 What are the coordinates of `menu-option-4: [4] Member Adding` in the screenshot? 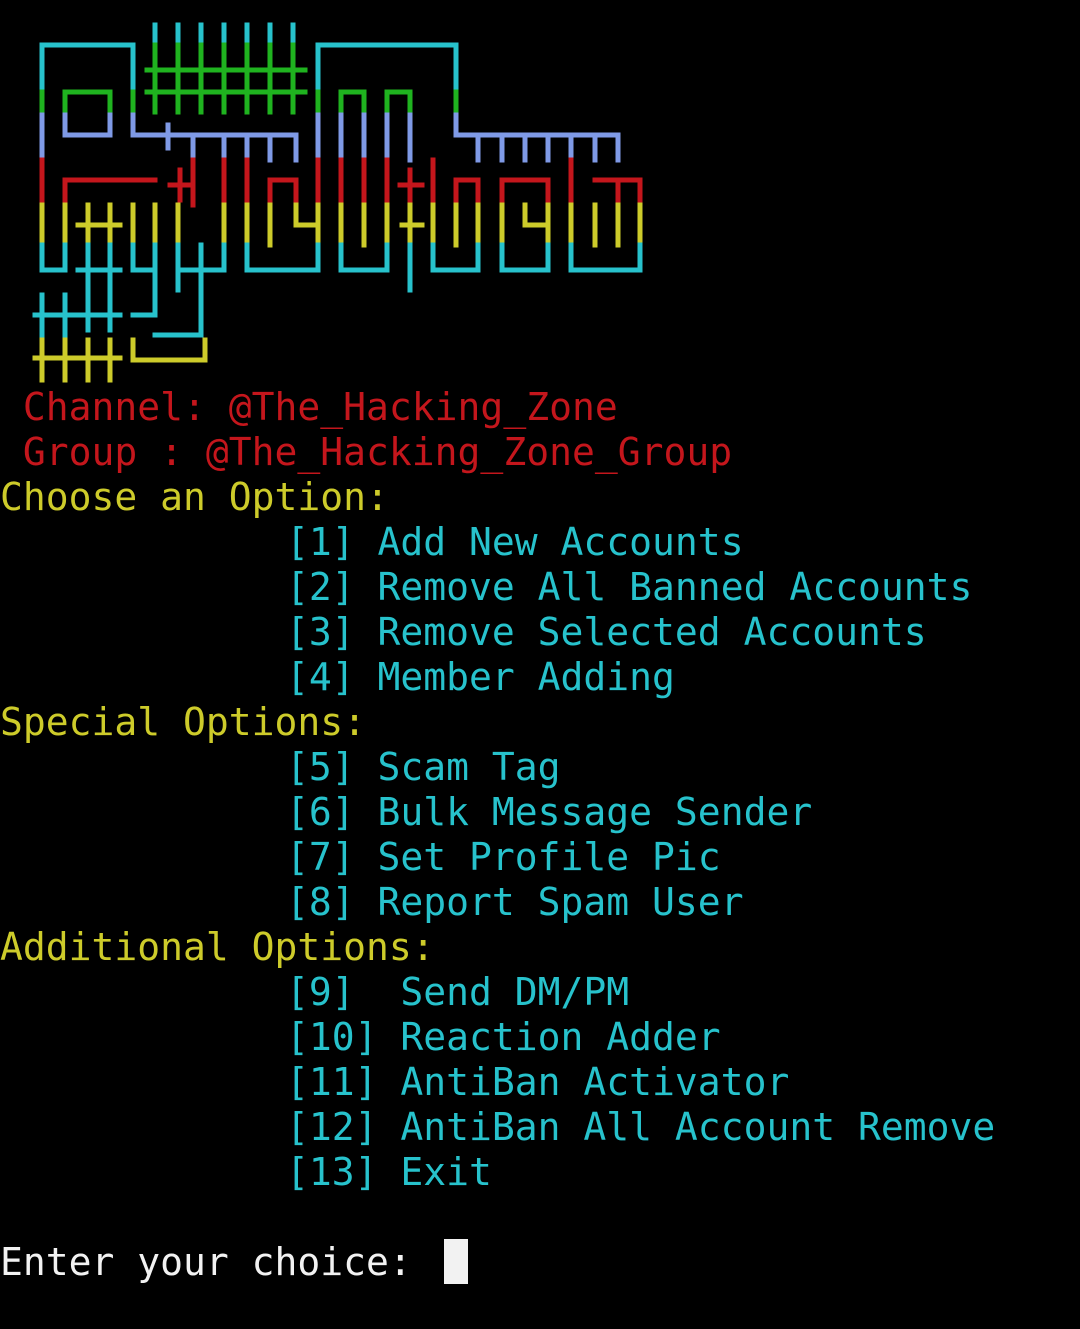 It's located at (480, 677).